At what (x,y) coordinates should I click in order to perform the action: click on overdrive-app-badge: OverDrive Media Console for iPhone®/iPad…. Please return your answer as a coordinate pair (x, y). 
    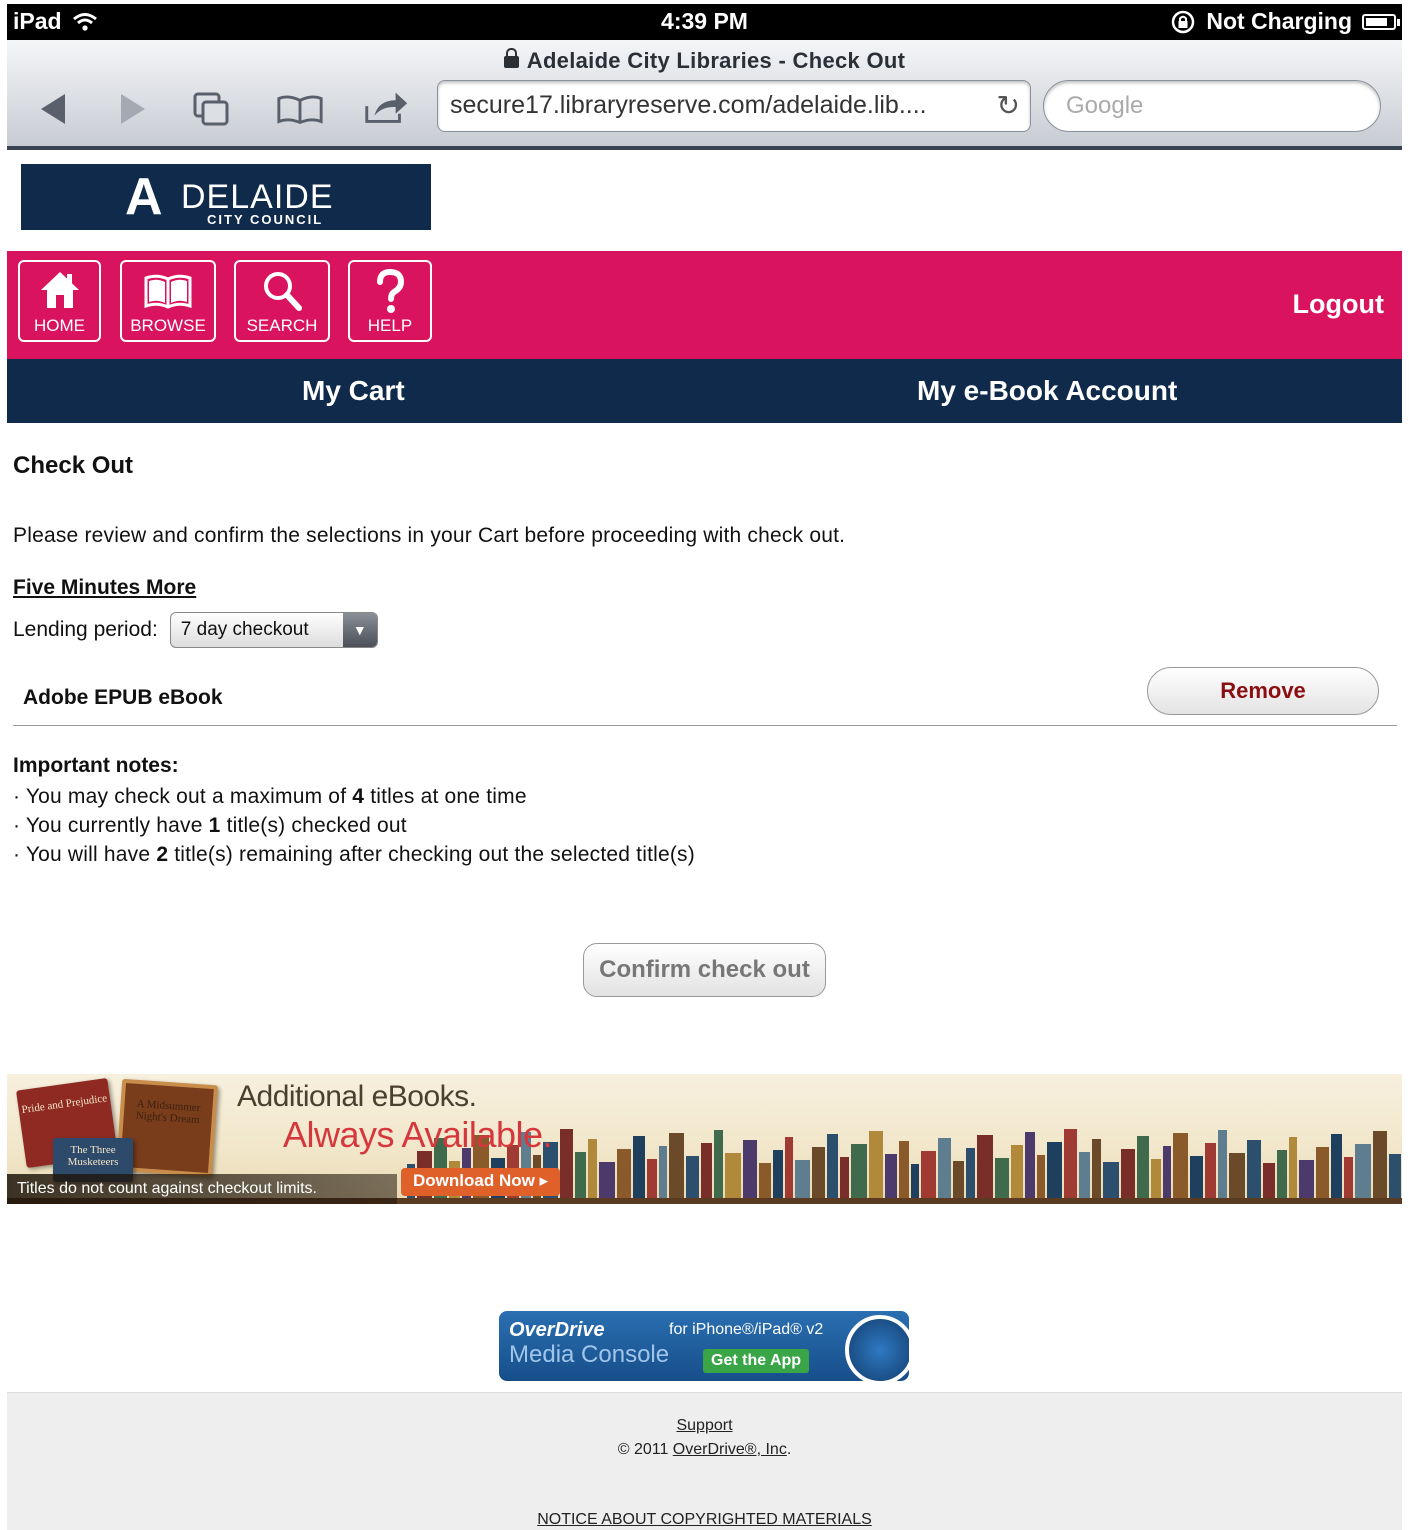
    Looking at the image, I should click on (704, 1346).